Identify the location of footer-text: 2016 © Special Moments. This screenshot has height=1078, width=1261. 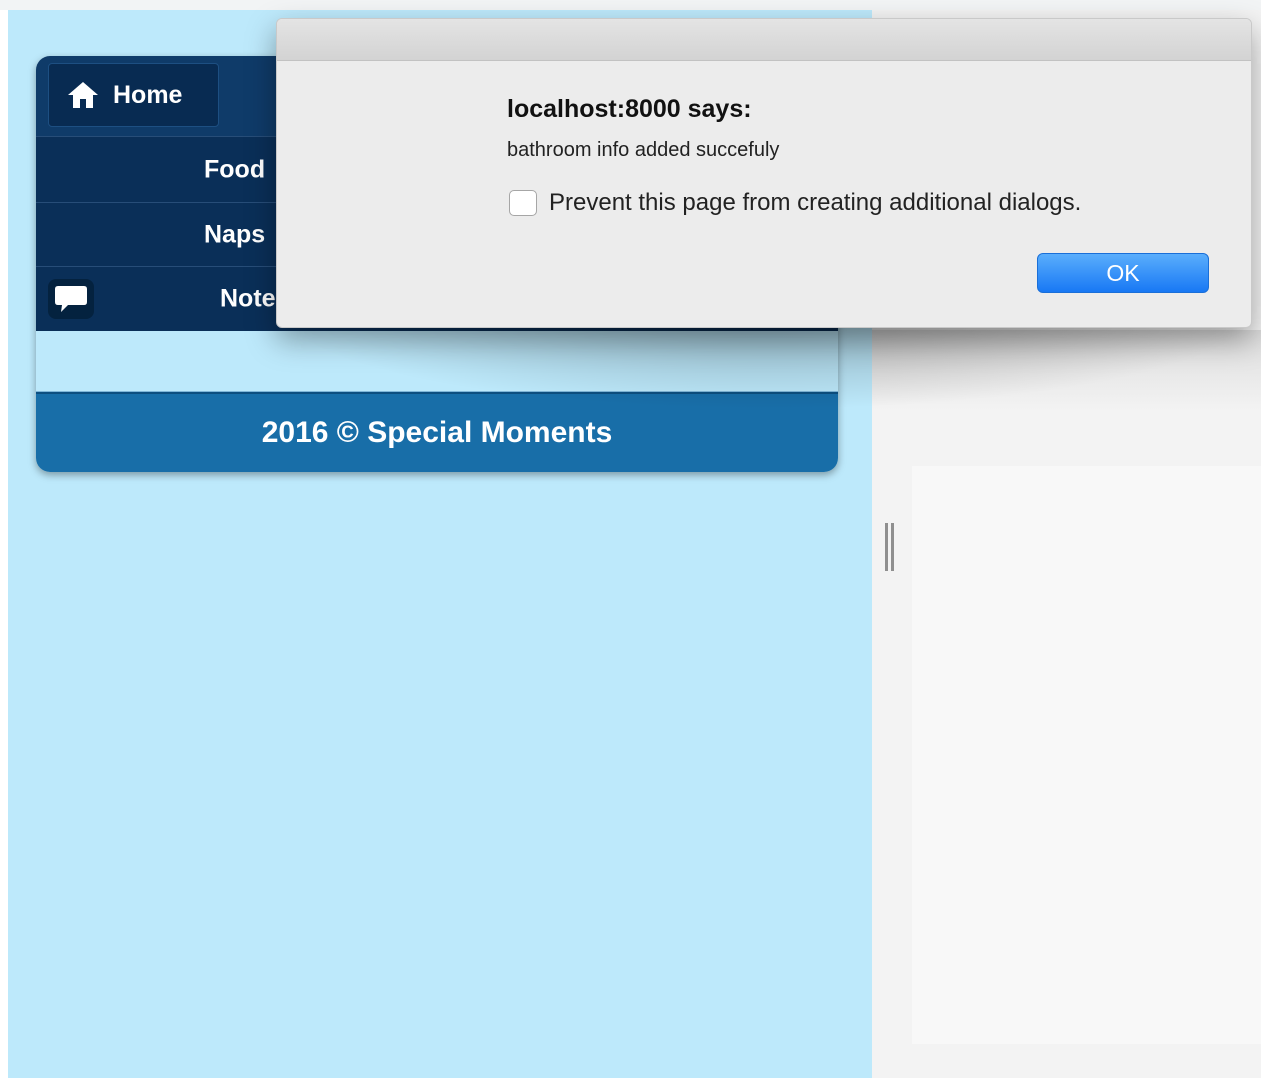
(437, 432).